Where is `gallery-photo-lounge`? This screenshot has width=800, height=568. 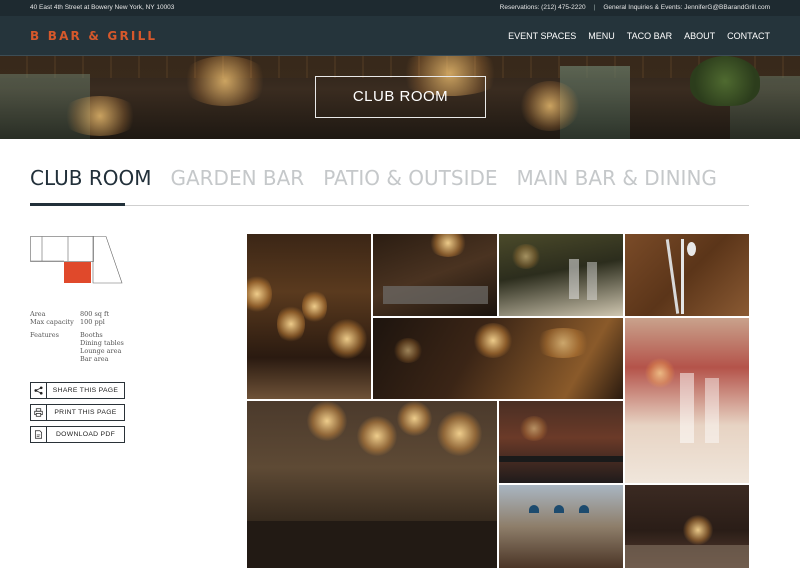 gallery-photo-lounge is located at coordinates (435, 275).